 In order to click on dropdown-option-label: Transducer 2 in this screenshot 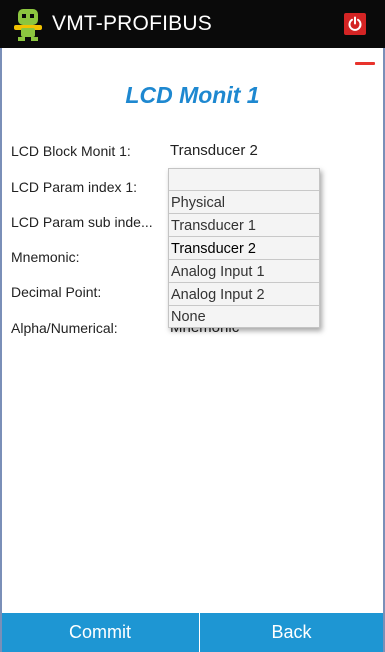, I will do `click(213, 249)`.